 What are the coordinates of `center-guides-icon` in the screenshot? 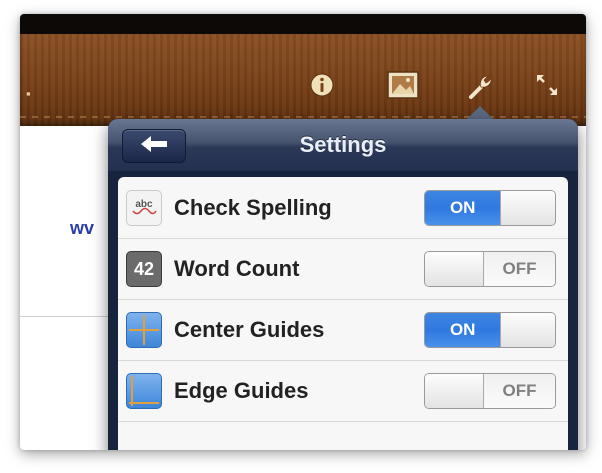 It's located at (144, 330).